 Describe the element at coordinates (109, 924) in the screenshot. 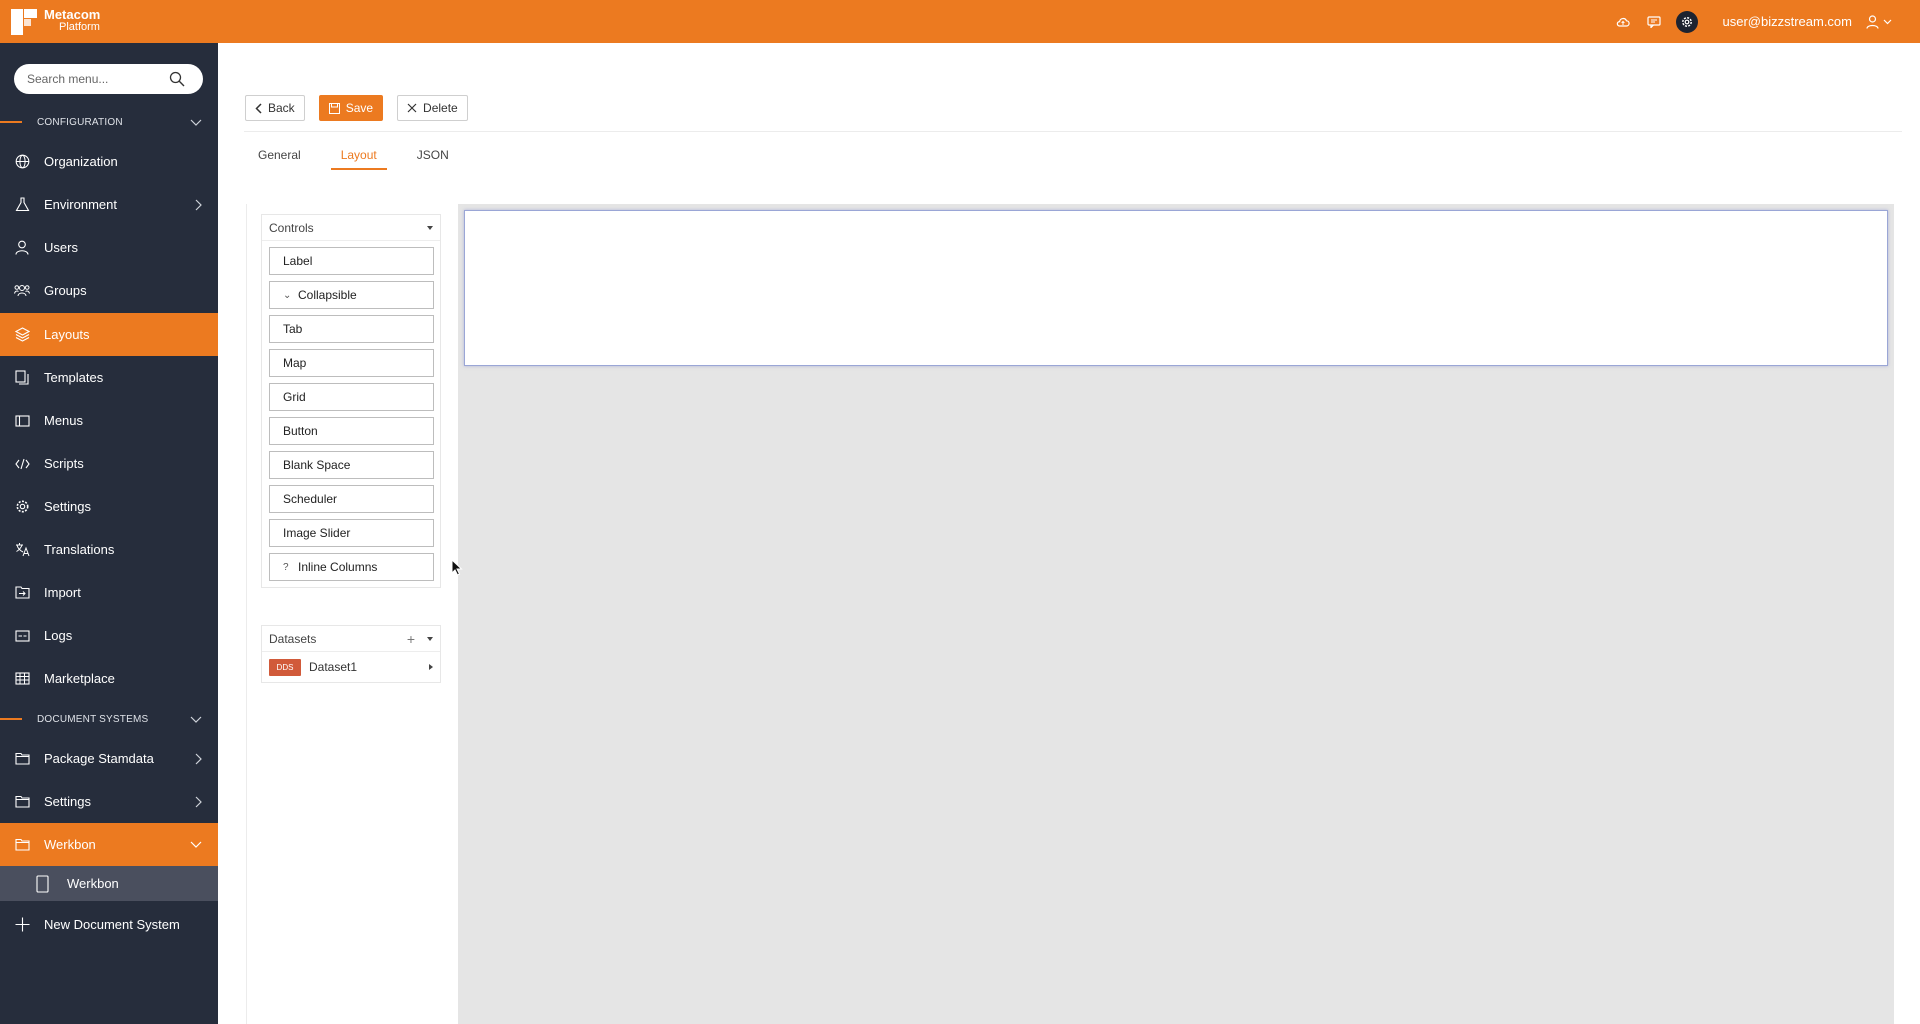

I see `new-document-system-button: New Document System` at that location.